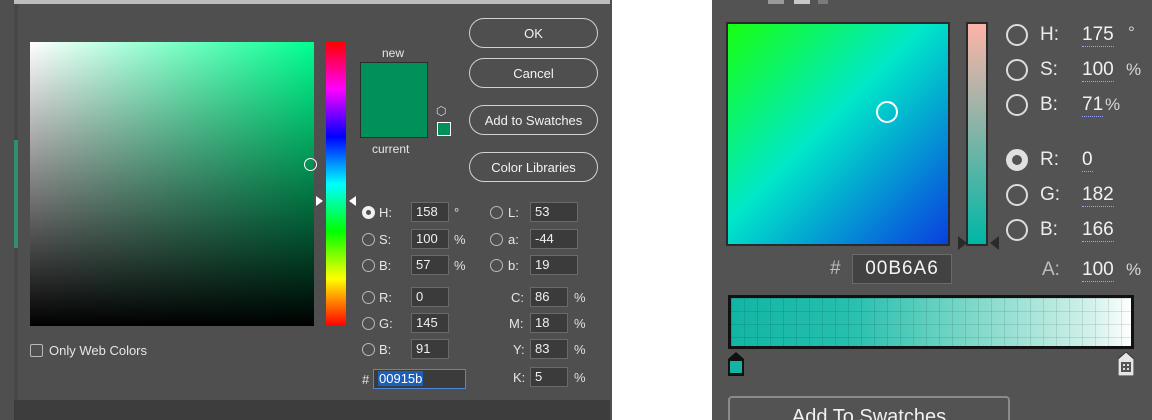 The width and height of the screenshot is (1152, 420). I want to click on lab-b-radio, so click(496, 265).